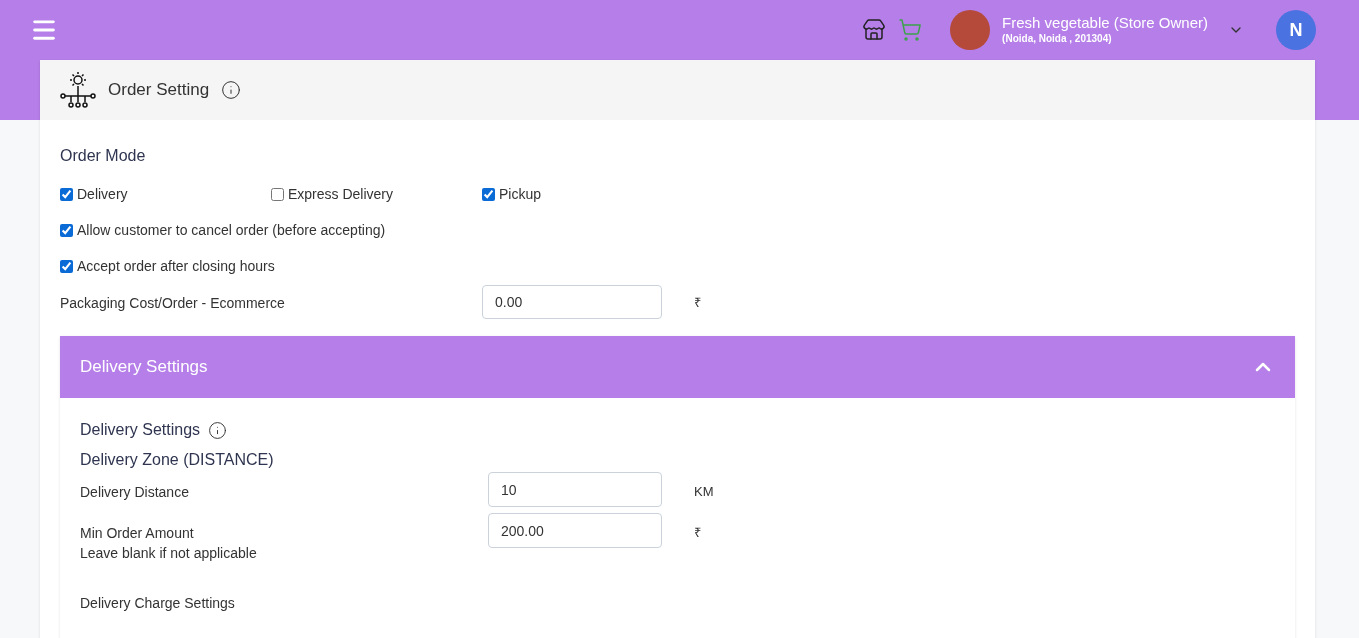 This screenshot has height=638, width=1359. I want to click on card-title: Order Setting, so click(159, 90).